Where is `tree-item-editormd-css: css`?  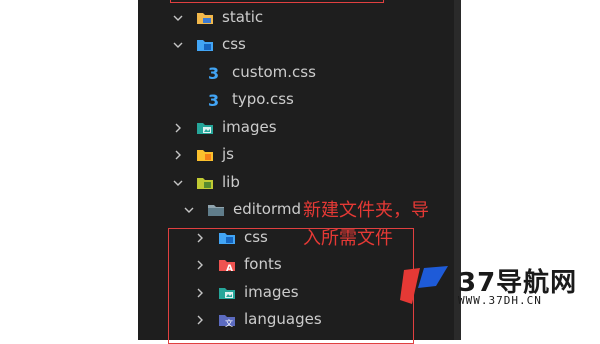 tree-item-editormd-css: css is located at coordinates (231, 237).